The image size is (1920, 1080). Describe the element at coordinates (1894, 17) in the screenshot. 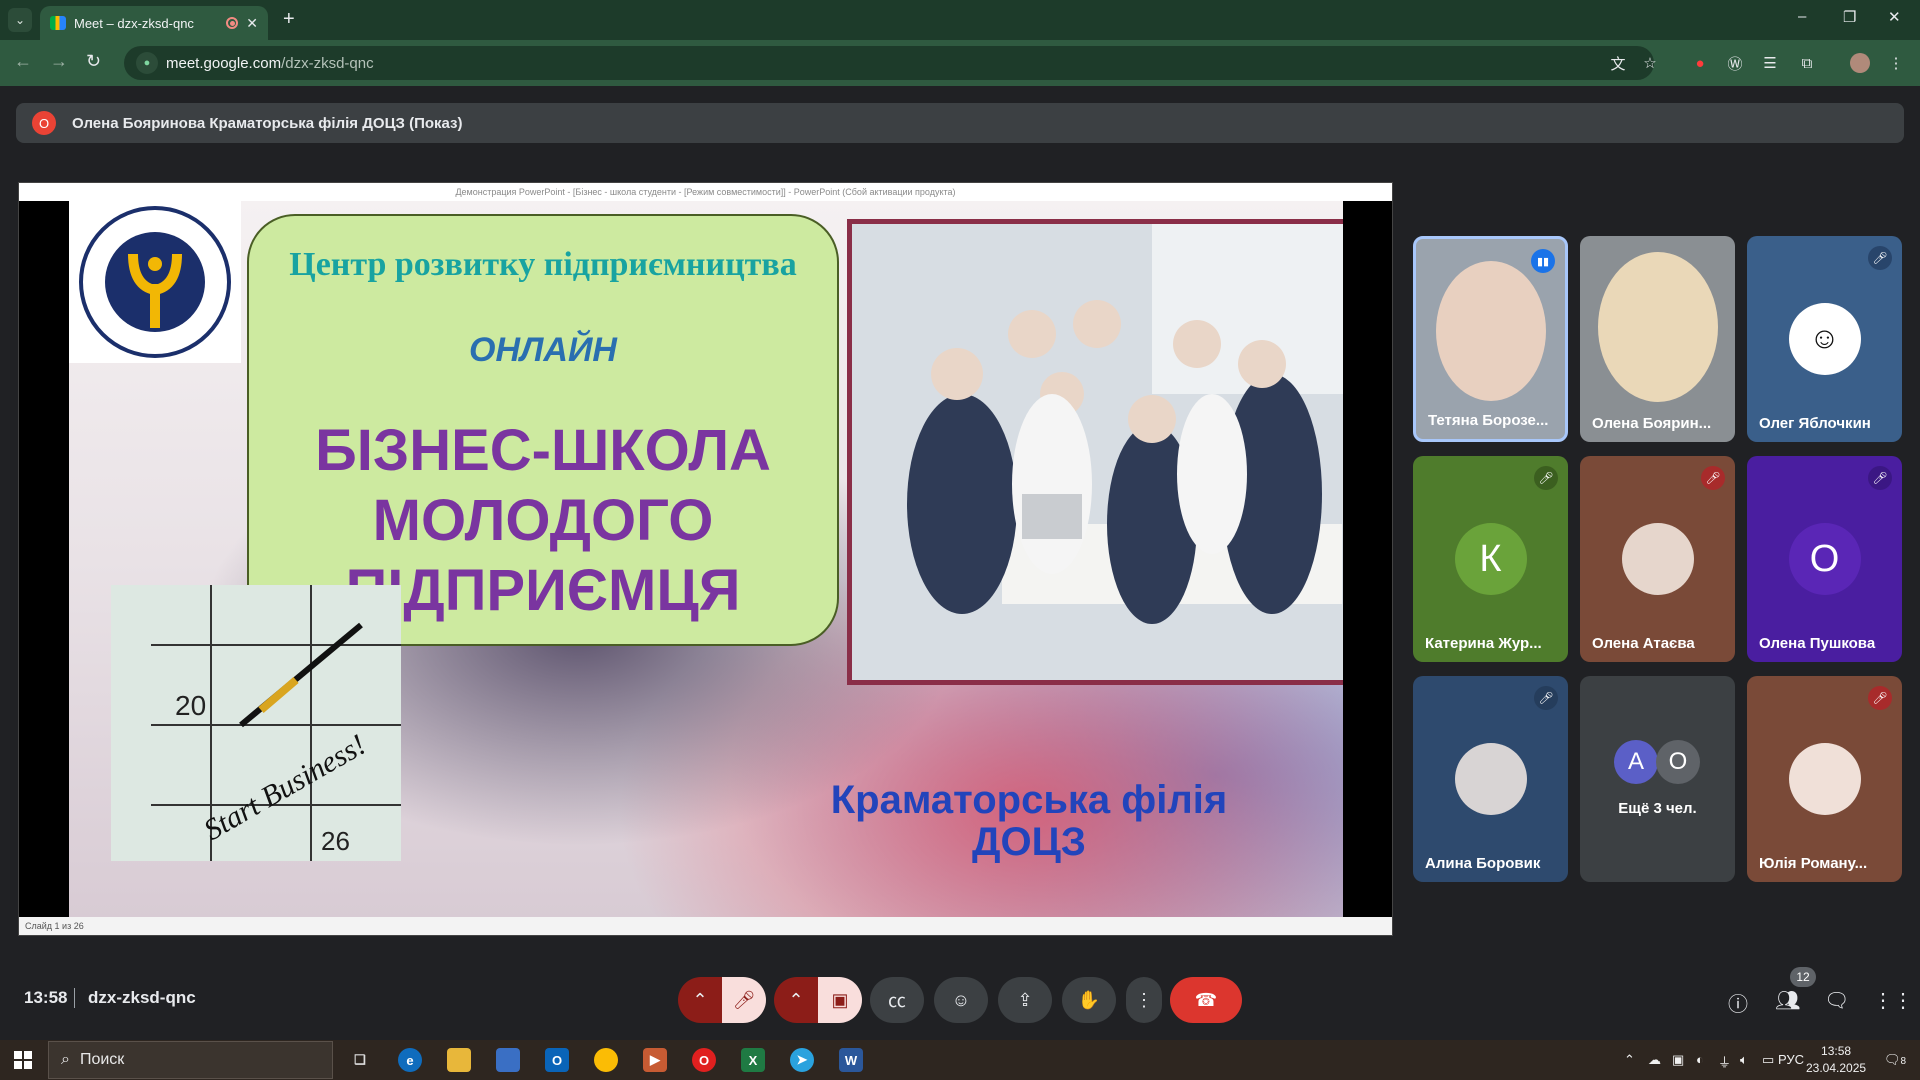

I see `window-close-button: ✕` at that location.